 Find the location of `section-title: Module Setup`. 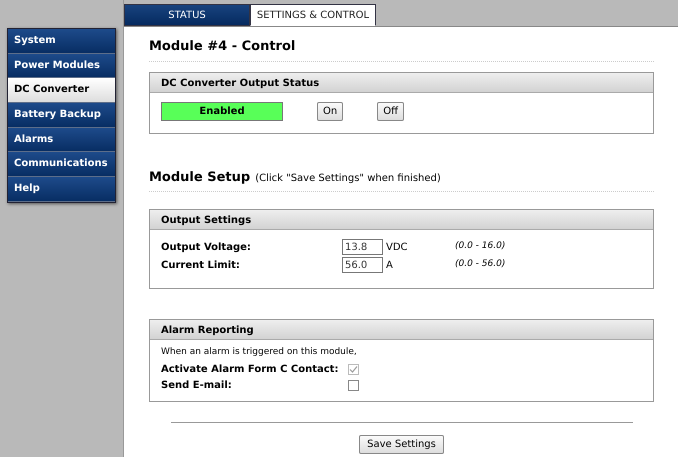

section-title: Module Setup is located at coordinates (199, 177).